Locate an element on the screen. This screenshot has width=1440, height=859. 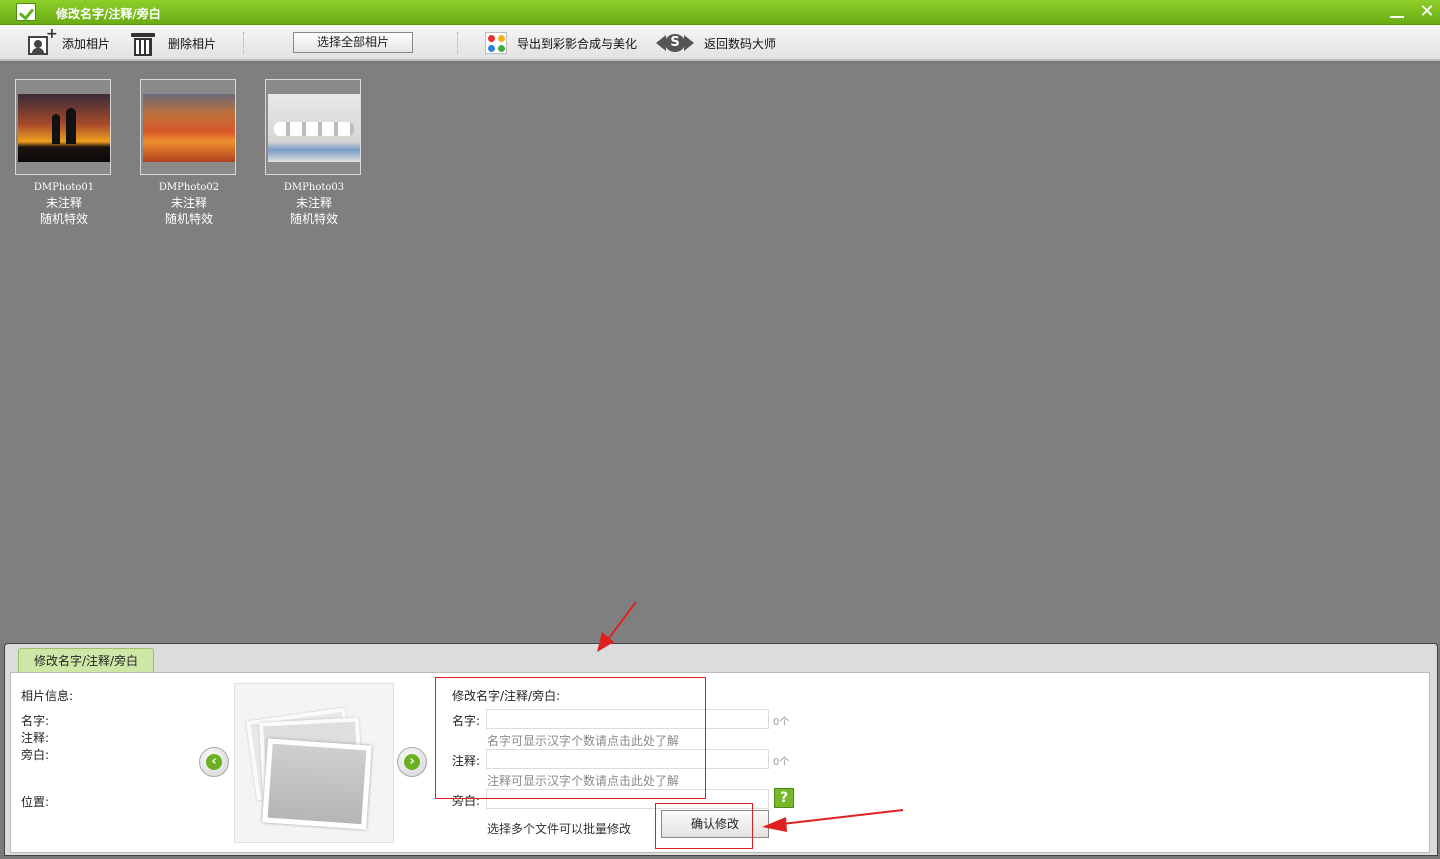
delete-photo-label: 删除相片 is located at coordinates (192, 43).